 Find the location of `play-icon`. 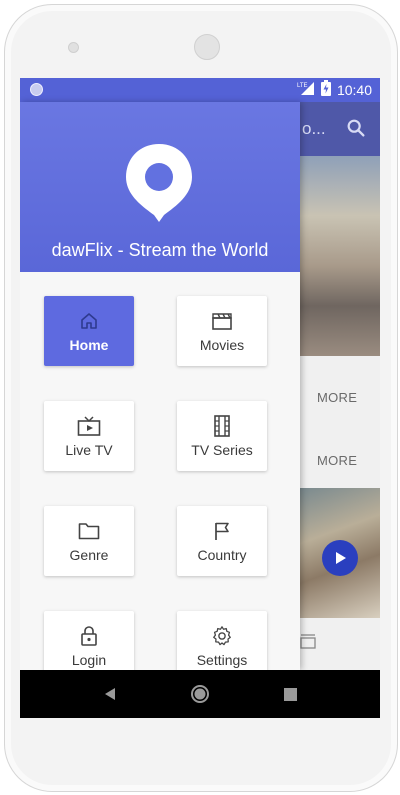

play-icon is located at coordinates (340, 558).